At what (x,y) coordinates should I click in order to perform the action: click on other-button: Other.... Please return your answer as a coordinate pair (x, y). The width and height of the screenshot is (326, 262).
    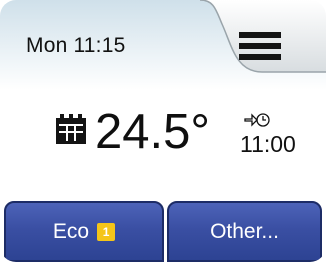
    Looking at the image, I should click on (244, 231).